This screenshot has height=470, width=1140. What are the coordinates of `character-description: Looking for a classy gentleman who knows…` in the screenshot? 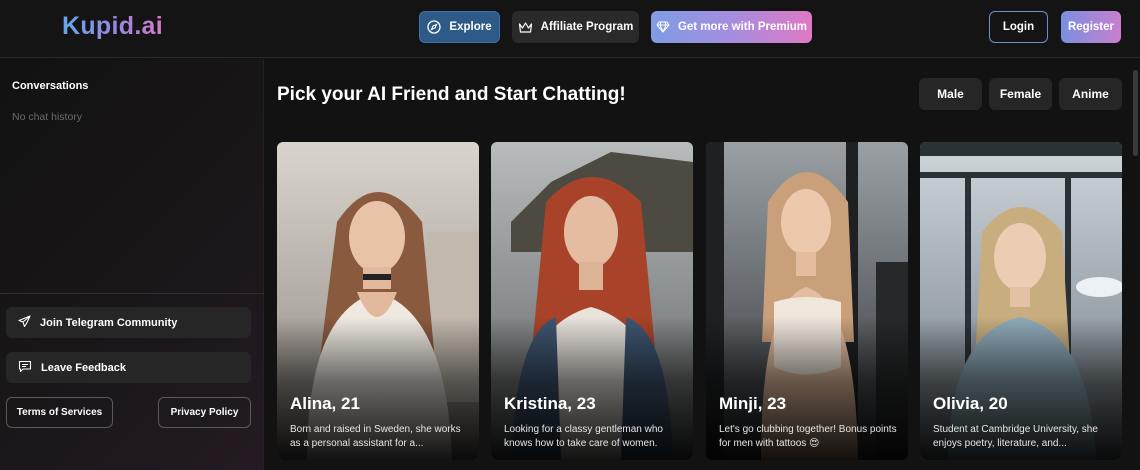 It's located at (583, 436).